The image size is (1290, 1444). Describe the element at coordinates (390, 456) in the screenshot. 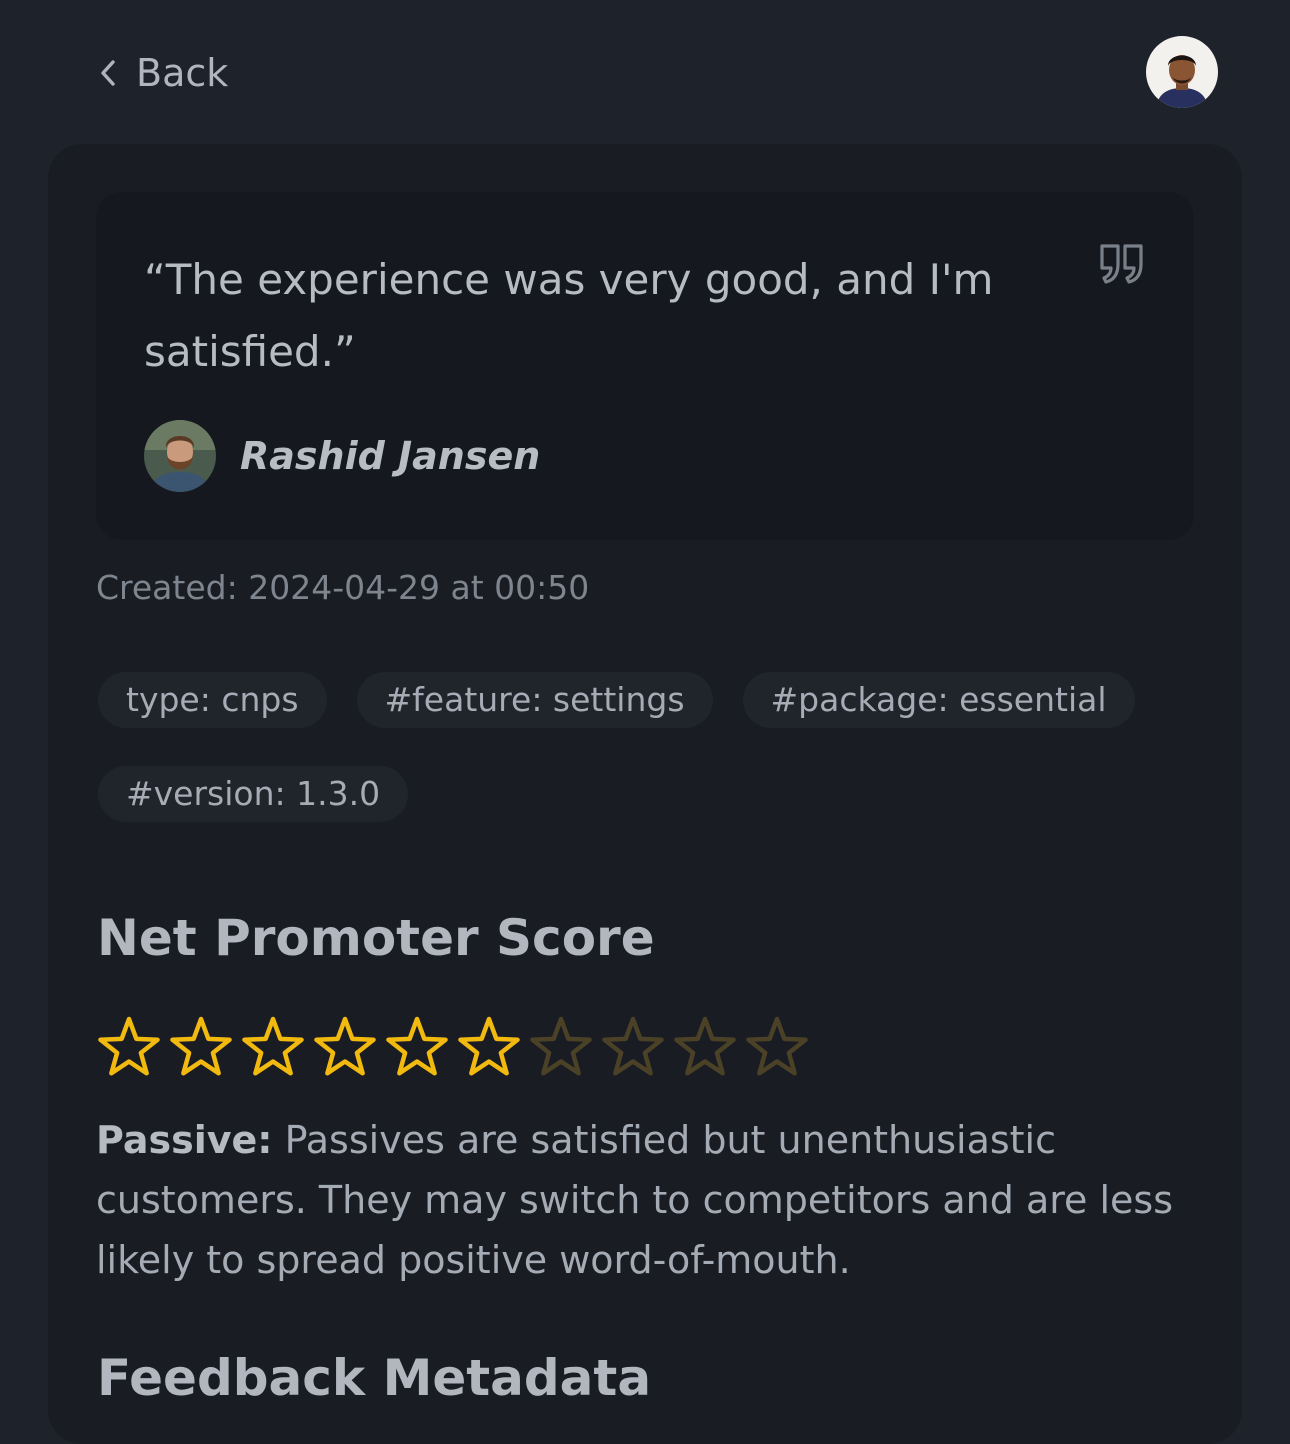

I see `author-name: Rashid Jansen` at that location.